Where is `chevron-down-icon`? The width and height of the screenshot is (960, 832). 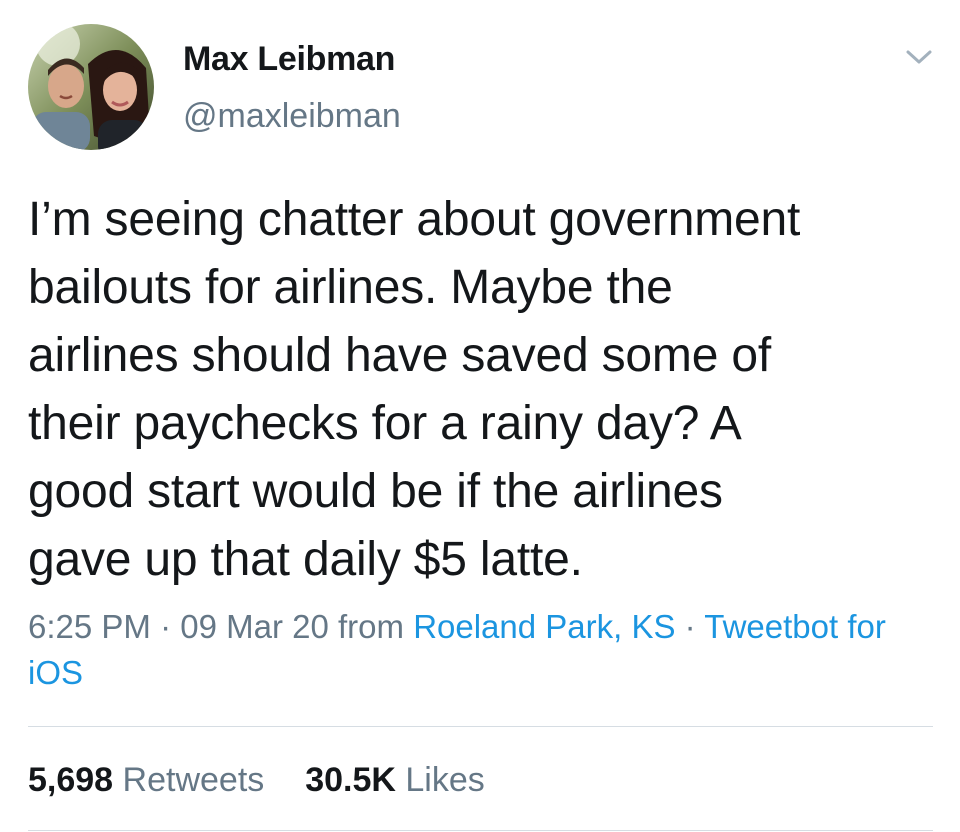 chevron-down-icon is located at coordinates (919, 57).